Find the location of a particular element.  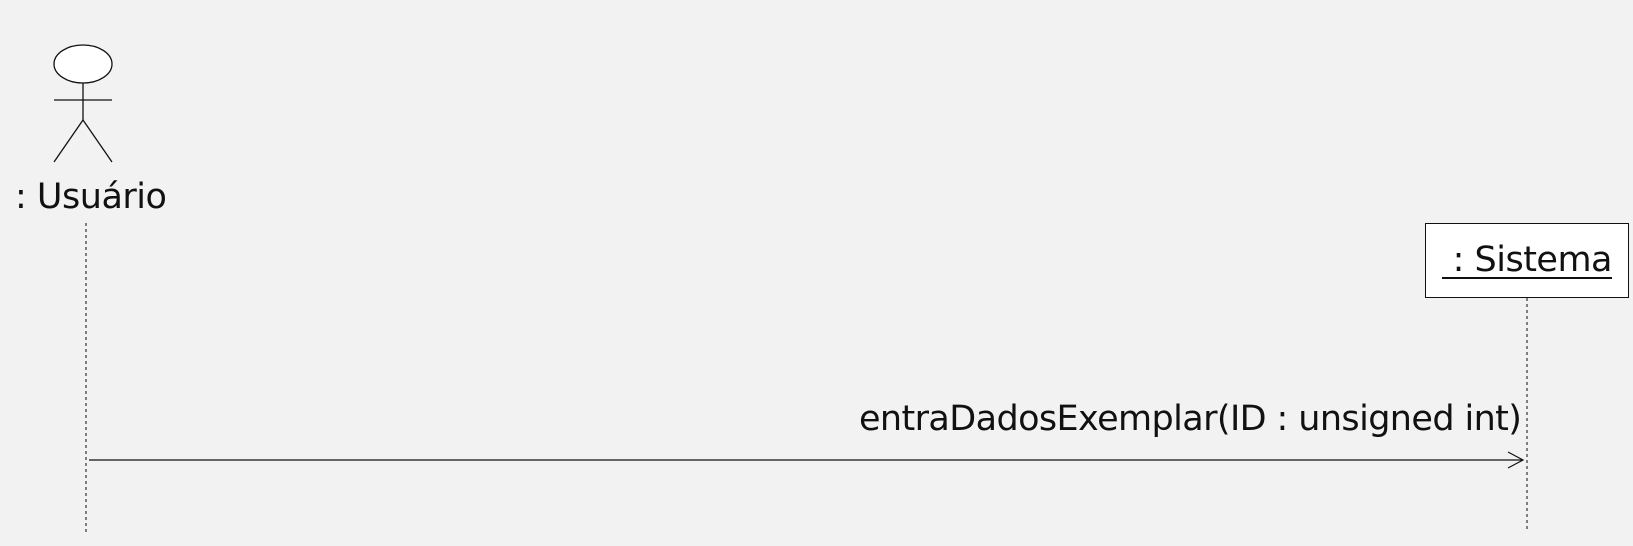

actor-head is located at coordinates (83, 64).